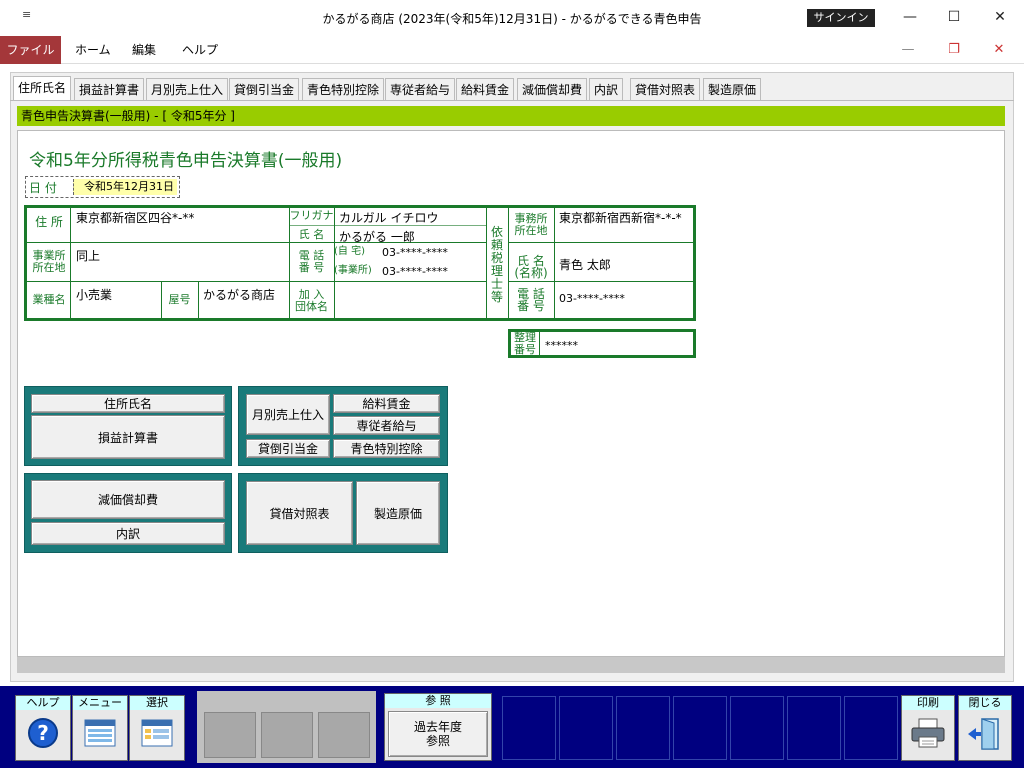 This screenshot has width=1024, height=768. Describe the element at coordinates (299, 513) in the screenshot. I see `taishaku-button: 貸借対照表` at that location.